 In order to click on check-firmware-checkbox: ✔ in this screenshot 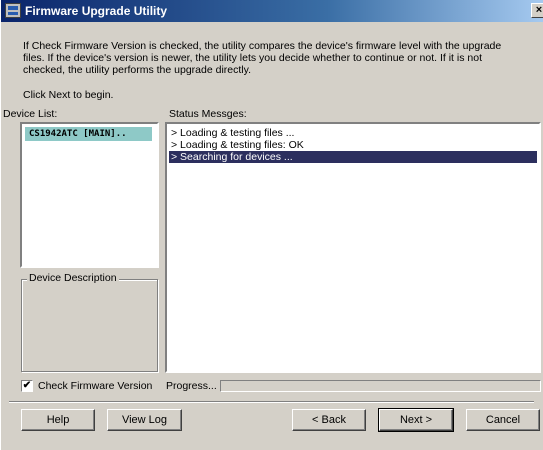, I will do `click(27, 386)`.